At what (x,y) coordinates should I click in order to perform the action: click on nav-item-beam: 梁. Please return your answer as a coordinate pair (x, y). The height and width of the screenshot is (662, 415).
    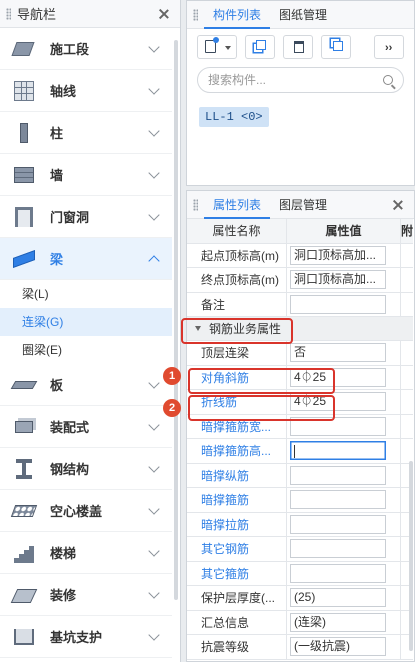
    Looking at the image, I should click on (86, 259).